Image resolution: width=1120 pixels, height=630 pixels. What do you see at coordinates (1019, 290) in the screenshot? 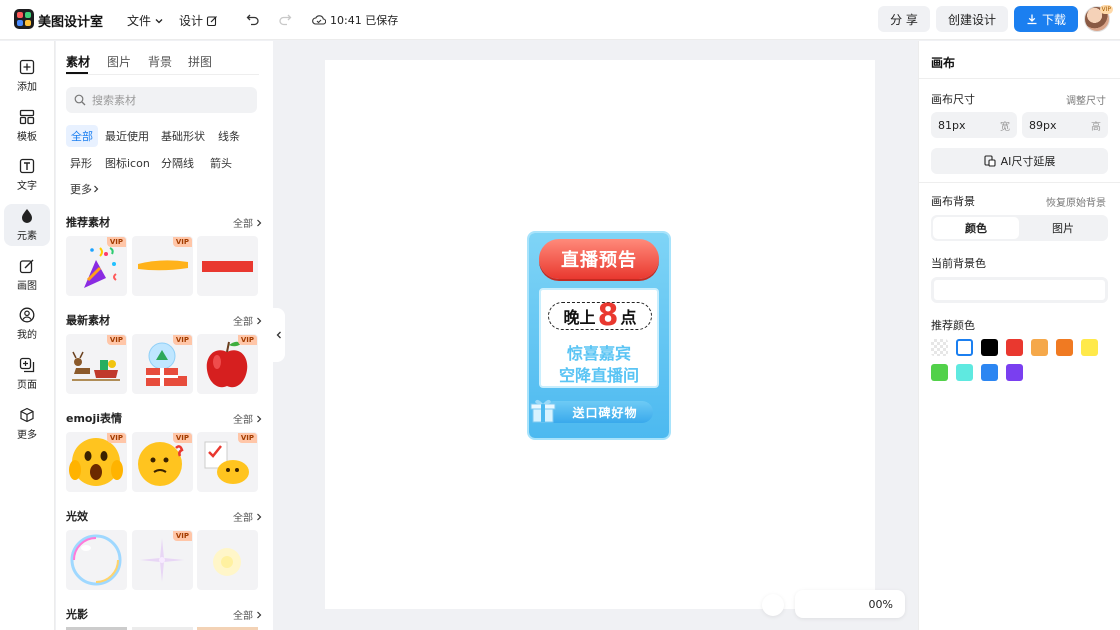
I see `current-bg-color-field` at bounding box center [1019, 290].